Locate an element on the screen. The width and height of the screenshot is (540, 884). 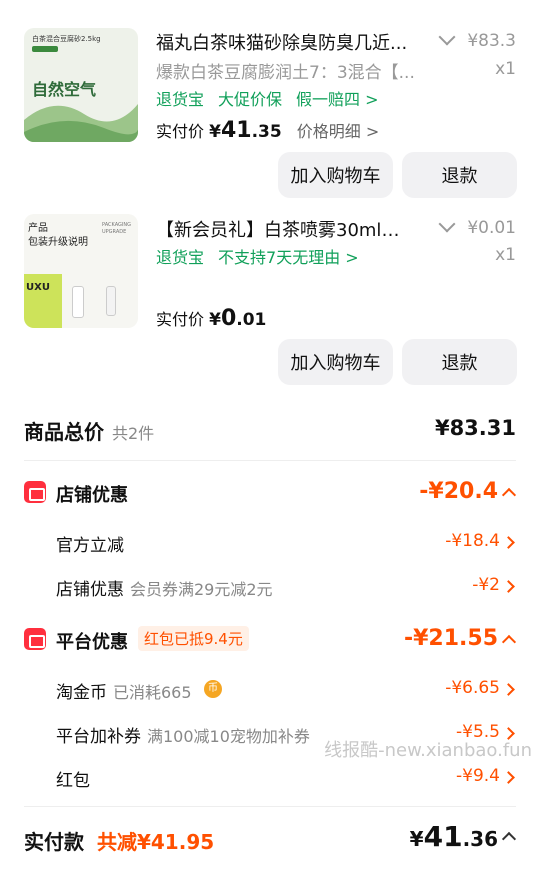
paid-saved: 共减¥41.95 is located at coordinates (155, 842).